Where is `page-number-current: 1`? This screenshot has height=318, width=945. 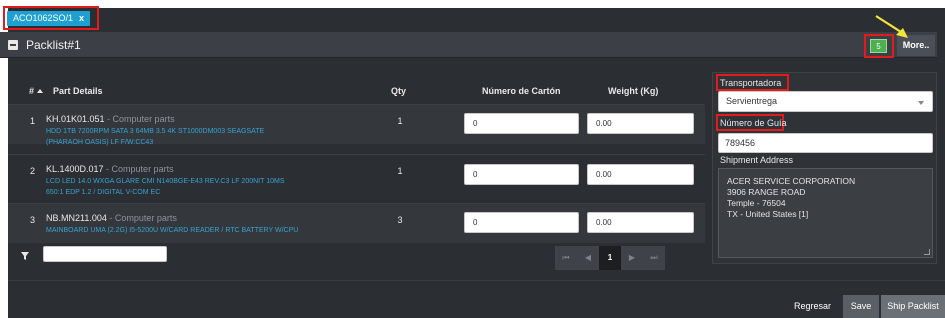
page-number-current: 1 is located at coordinates (610, 258).